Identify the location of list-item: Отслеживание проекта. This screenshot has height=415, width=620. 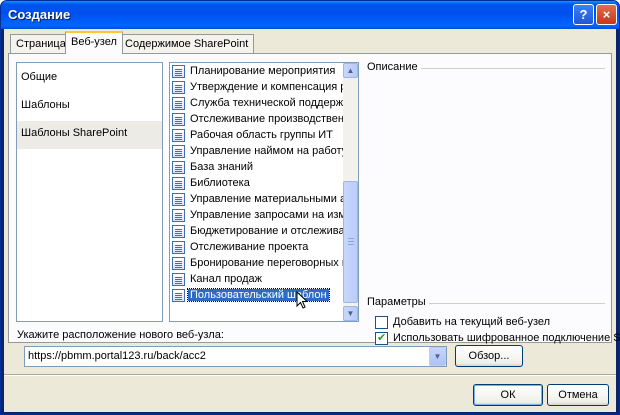
(257, 247).